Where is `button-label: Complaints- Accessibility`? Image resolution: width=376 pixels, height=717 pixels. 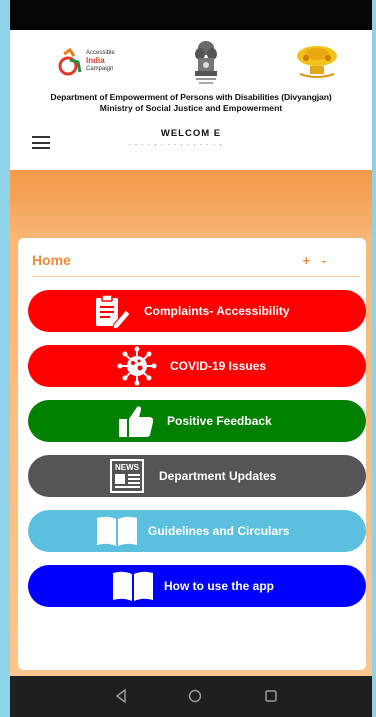 button-label: Complaints- Accessibility is located at coordinates (217, 311).